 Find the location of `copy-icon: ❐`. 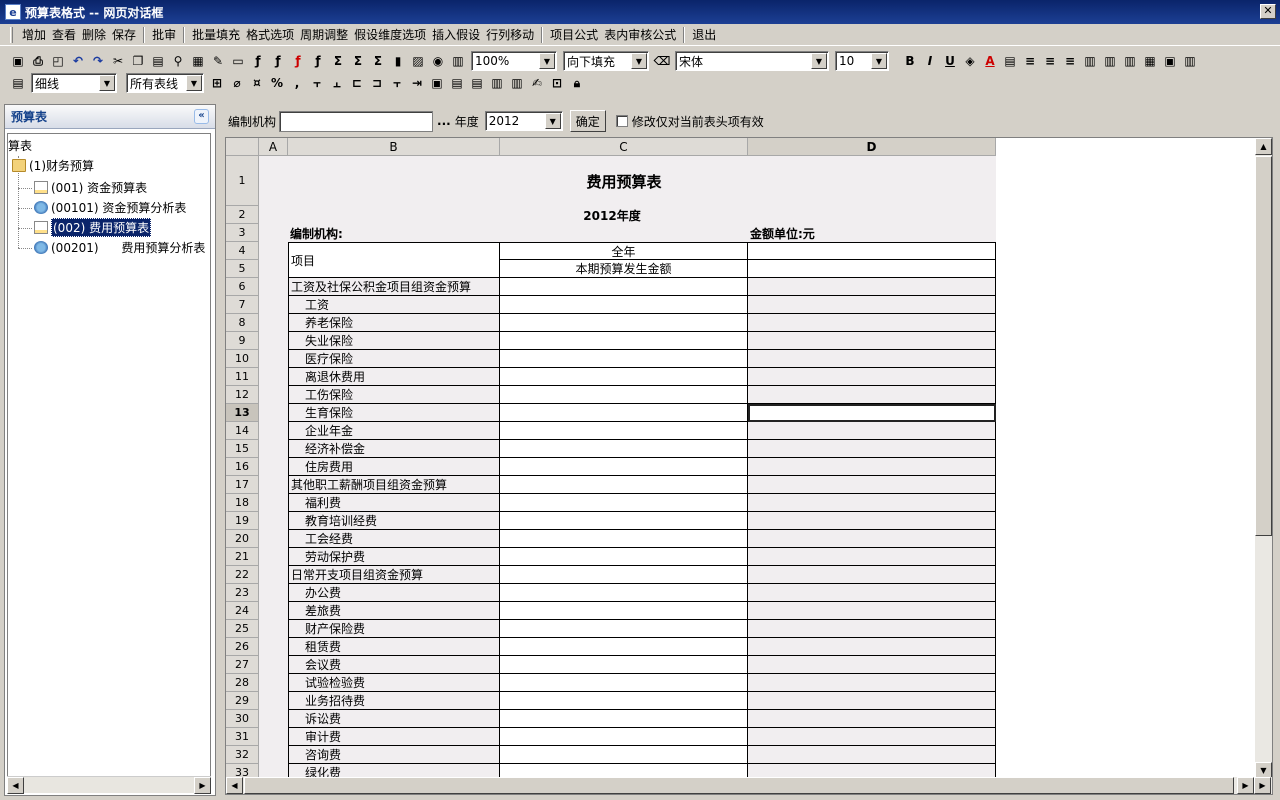

copy-icon: ❐ is located at coordinates (138, 61).